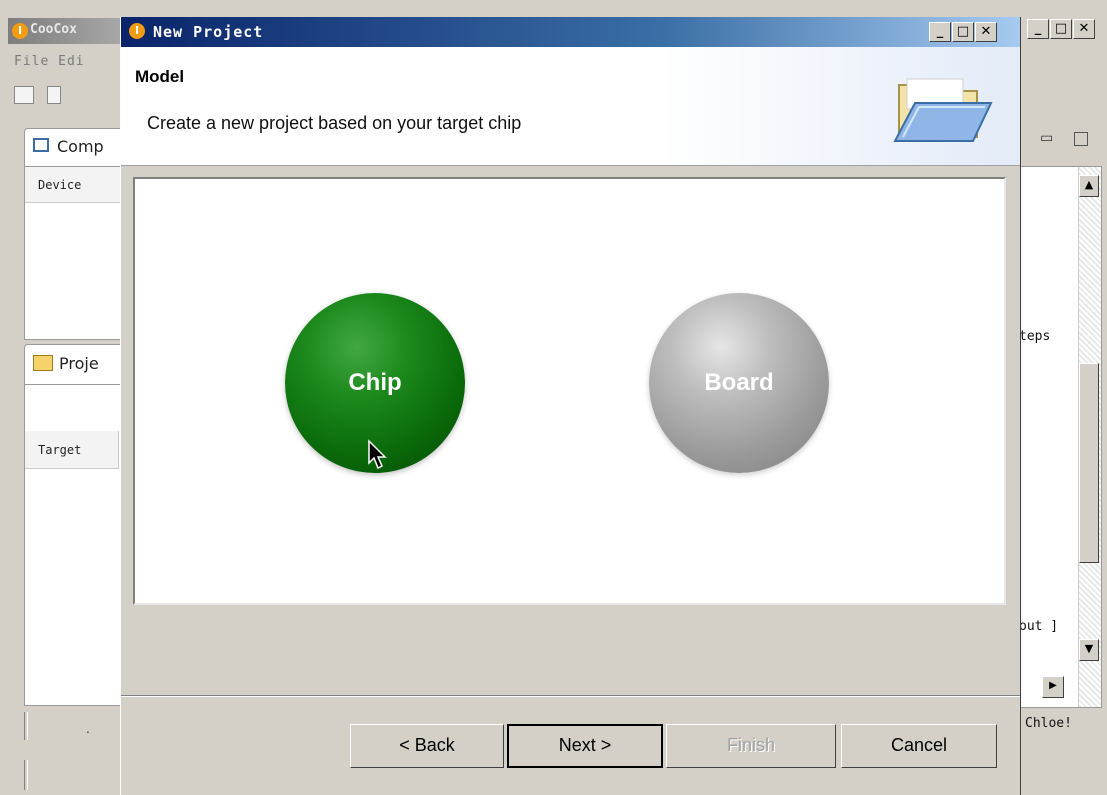 Image resolution: width=1107 pixels, height=795 pixels. I want to click on button-bar-separator, so click(570, 696).